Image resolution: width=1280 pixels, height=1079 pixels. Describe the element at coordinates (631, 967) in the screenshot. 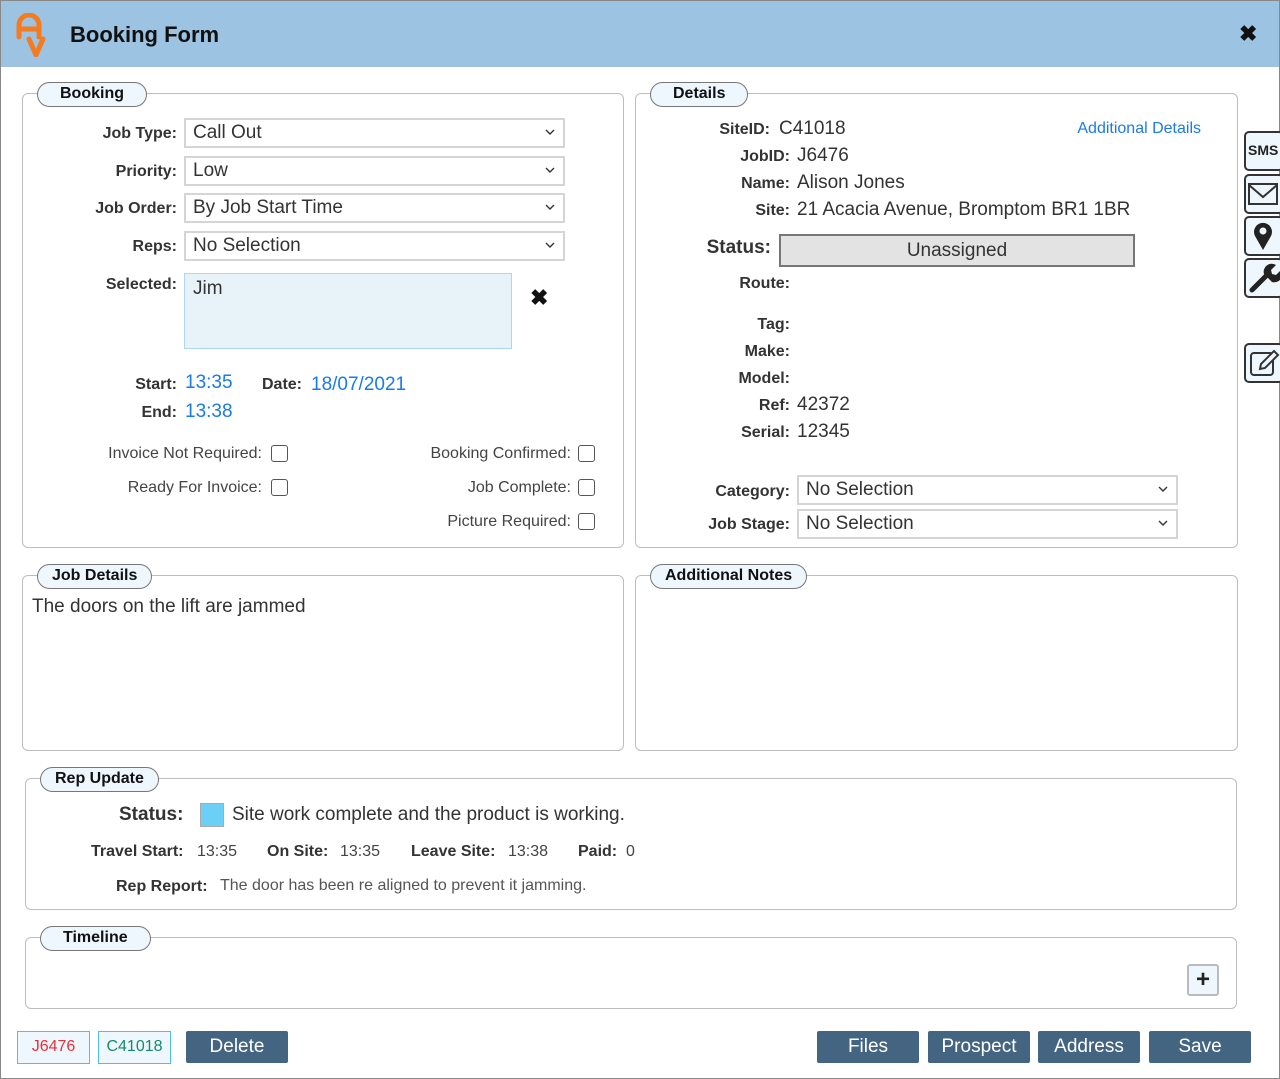

I see `timeline-panel: Timeline +` at that location.